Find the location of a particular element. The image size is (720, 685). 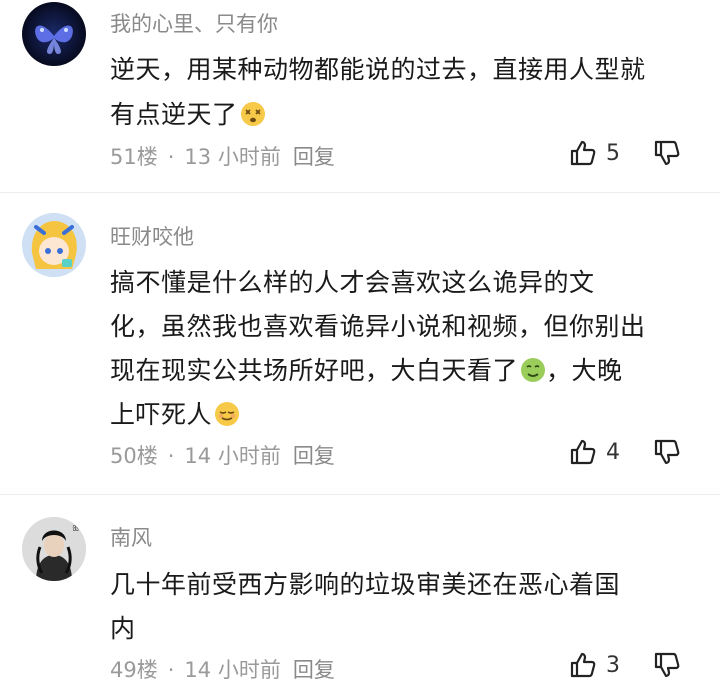

comment-text-fragment: 上吓死人 is located at coordinates (161, 414).